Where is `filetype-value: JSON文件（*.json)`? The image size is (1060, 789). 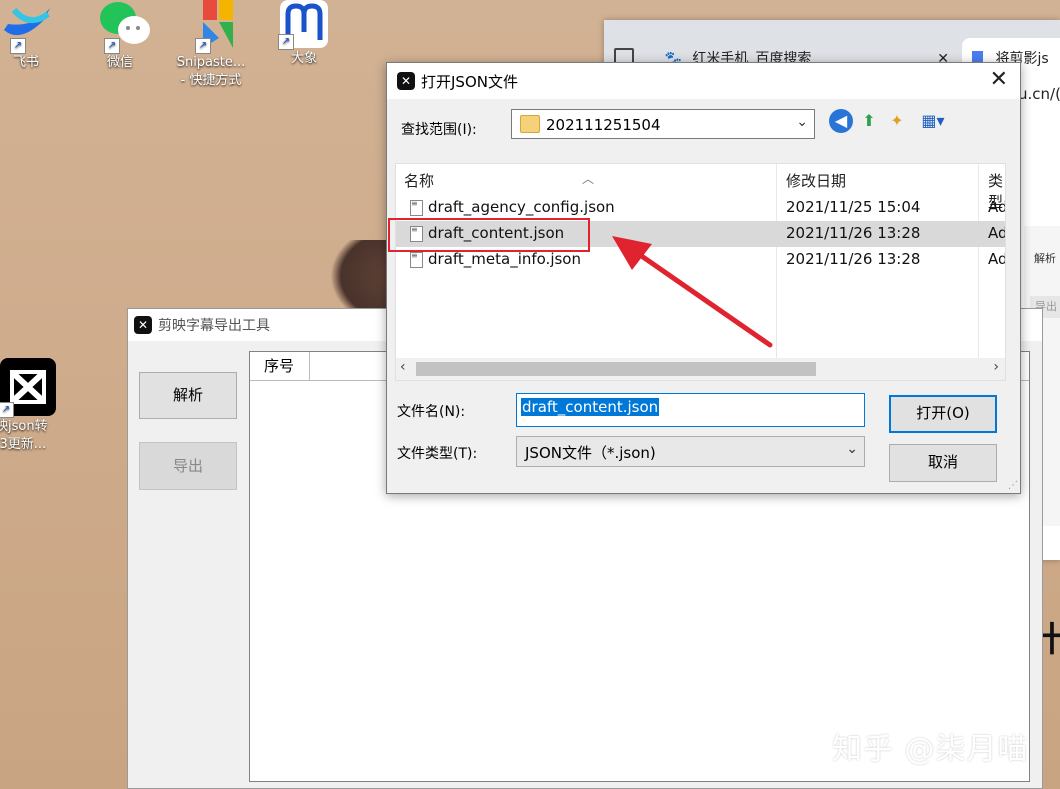 filetype-value: JSON文件（*.json) is located at coordinates (590, 453).